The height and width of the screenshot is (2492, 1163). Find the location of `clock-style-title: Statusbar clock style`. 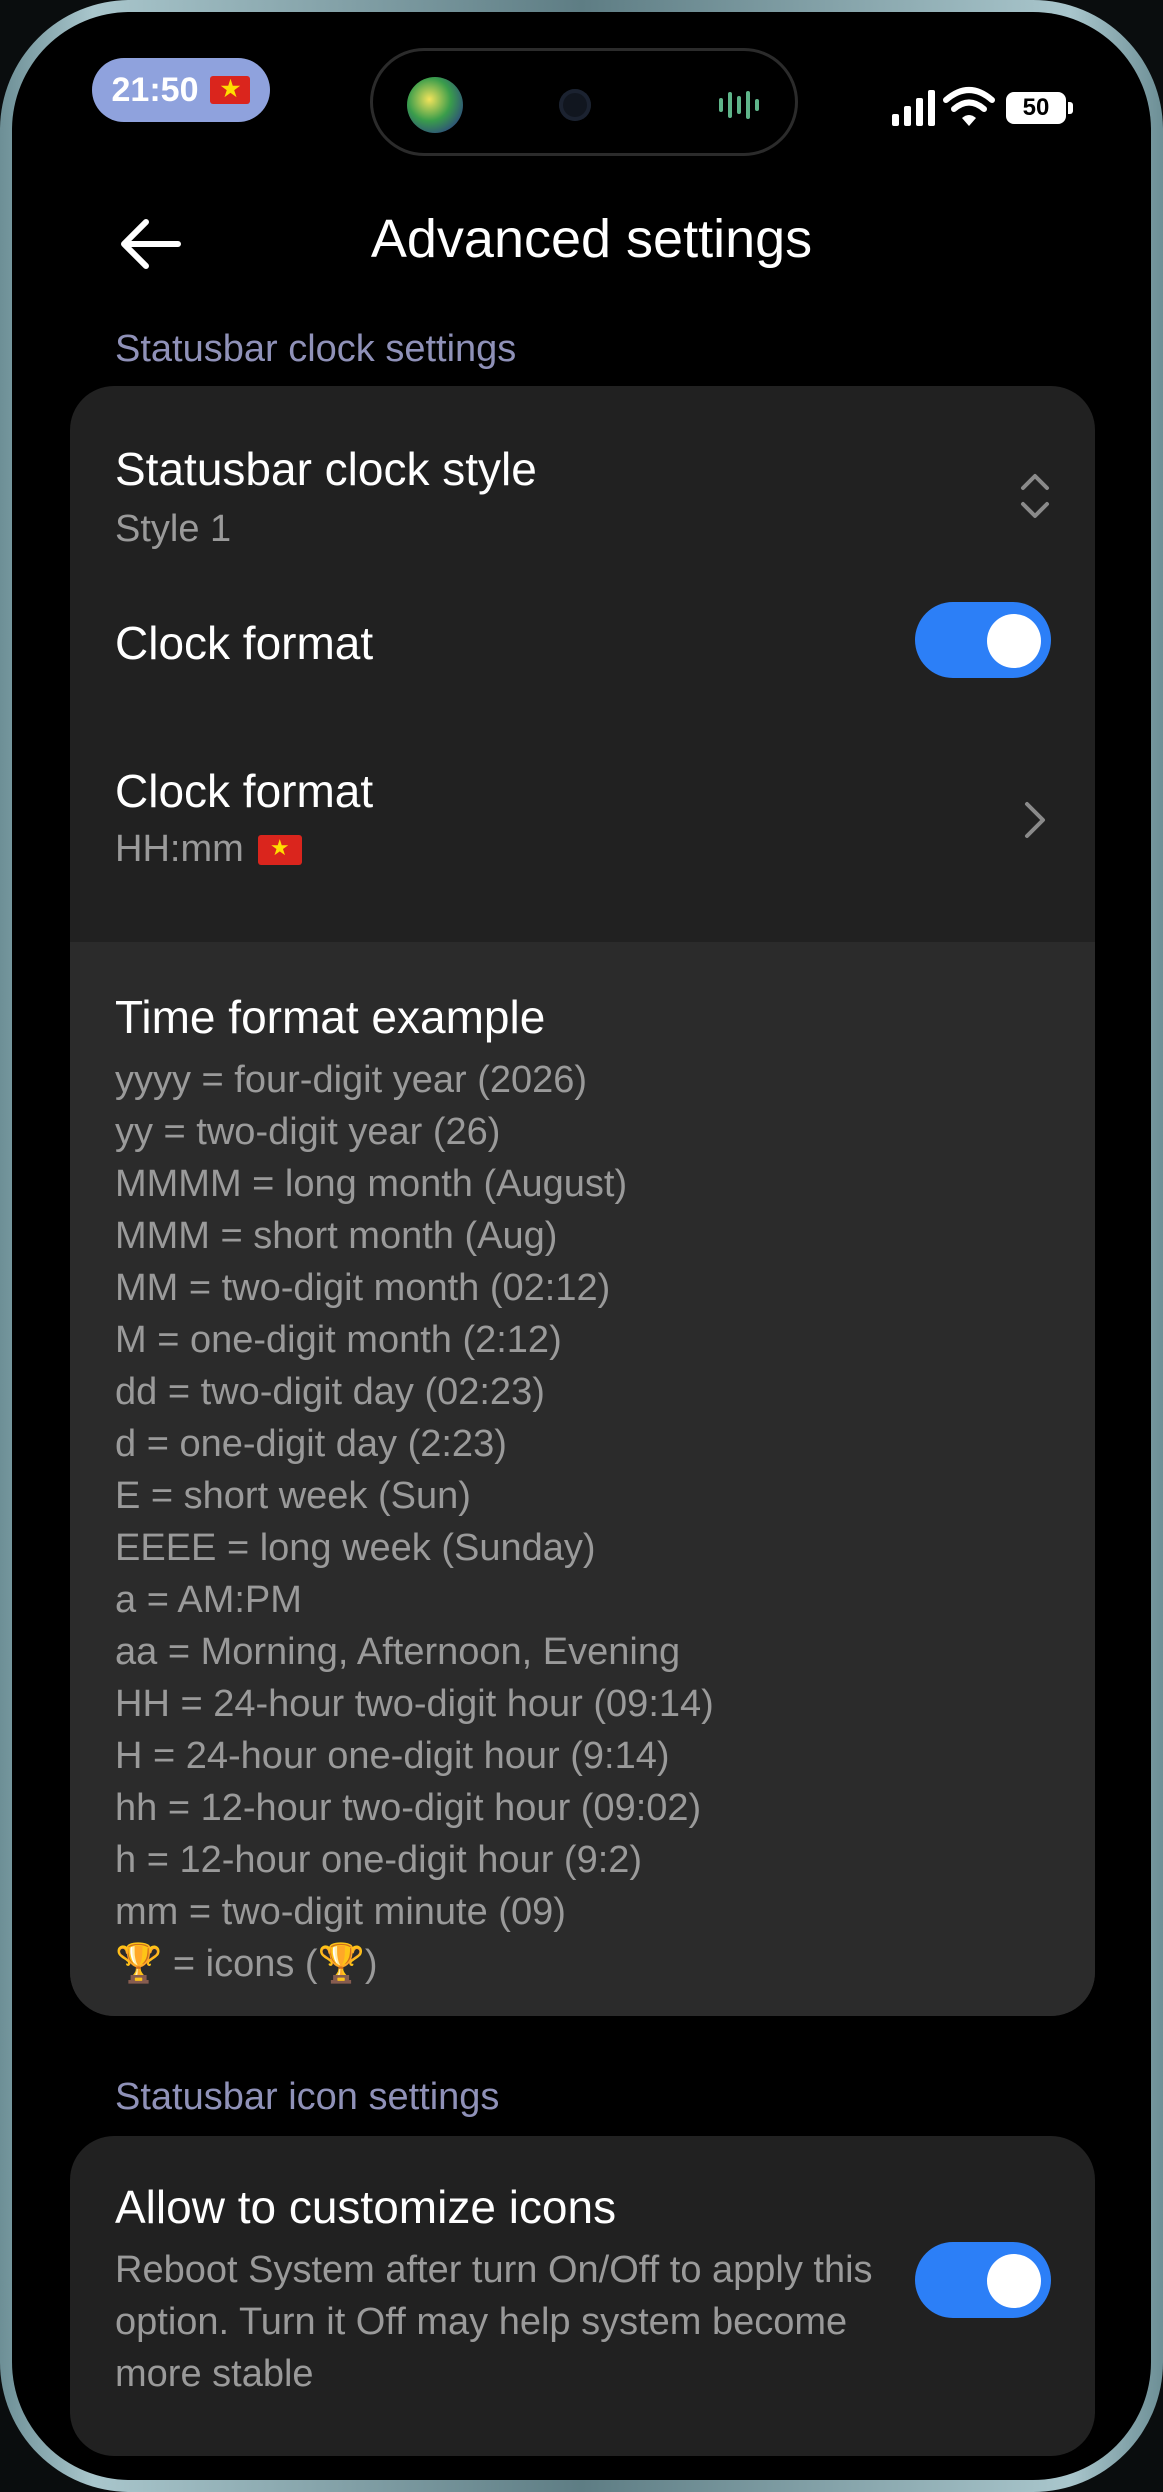

clock-style-title: Statusbar clock style is located at coordinates (326, 469).